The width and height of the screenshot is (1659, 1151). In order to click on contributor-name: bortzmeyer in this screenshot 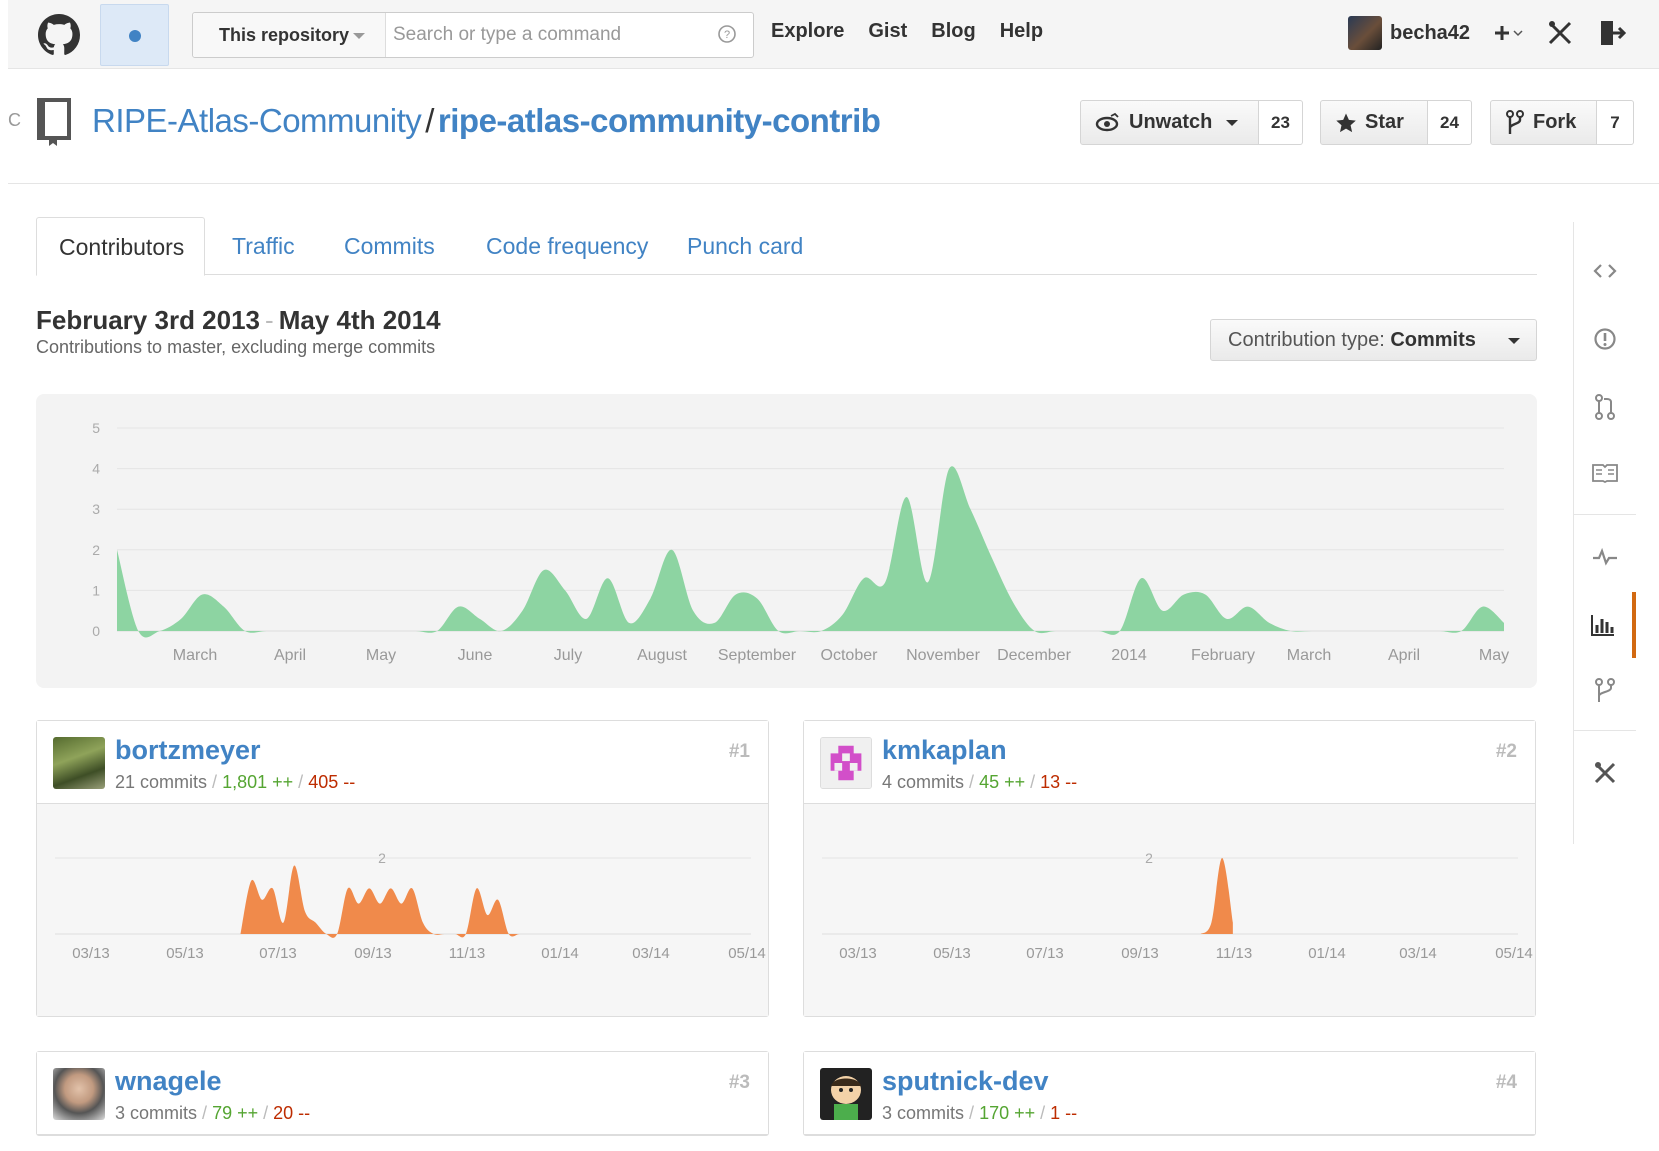, I will do `click(188, 750)`.